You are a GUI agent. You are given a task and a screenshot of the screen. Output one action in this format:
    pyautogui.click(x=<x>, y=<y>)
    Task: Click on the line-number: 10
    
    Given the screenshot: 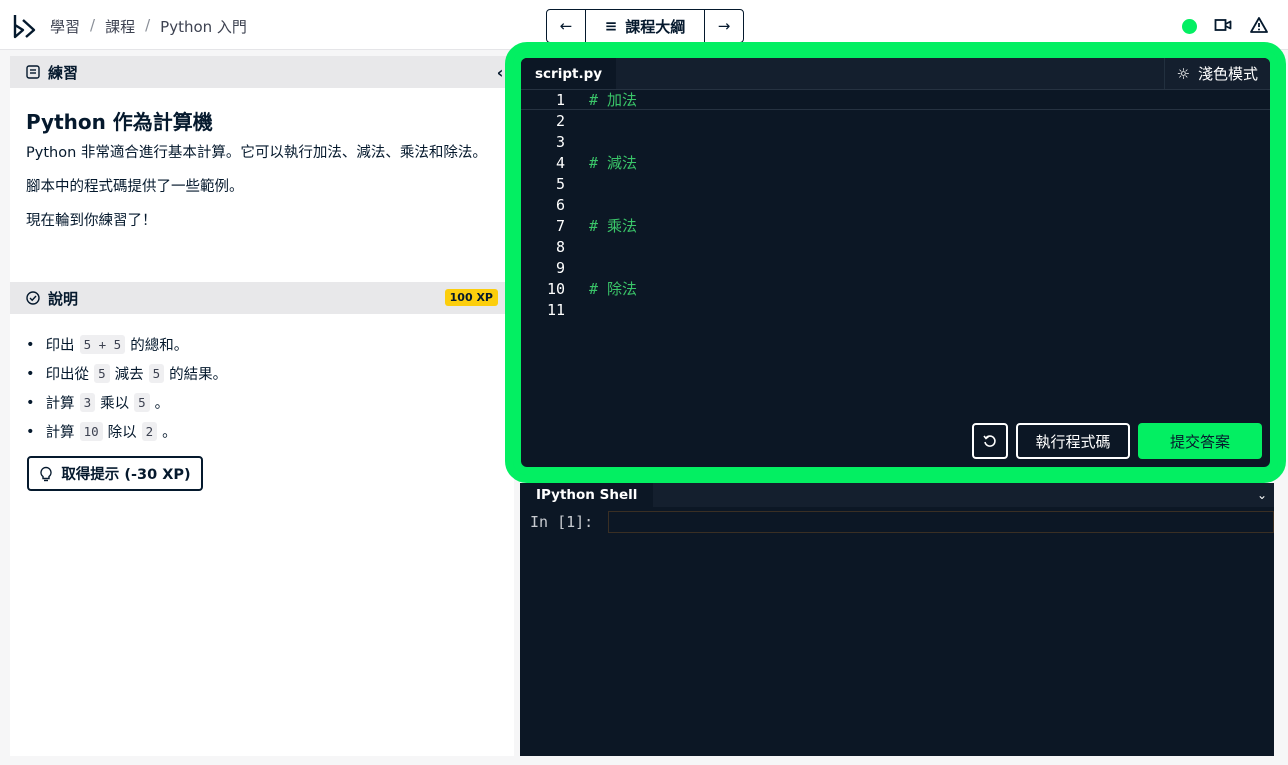 What is the action you would take?
    pyautogui.click(x=555, y=288)
    